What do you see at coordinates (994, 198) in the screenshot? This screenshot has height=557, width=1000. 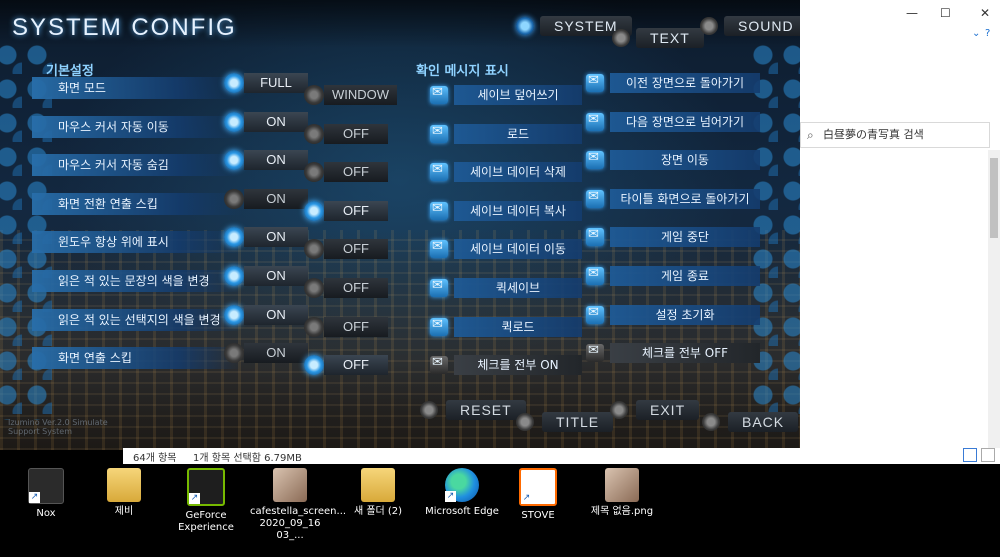 I see `scrollbar-thumb` at bounding box center [994, 198].